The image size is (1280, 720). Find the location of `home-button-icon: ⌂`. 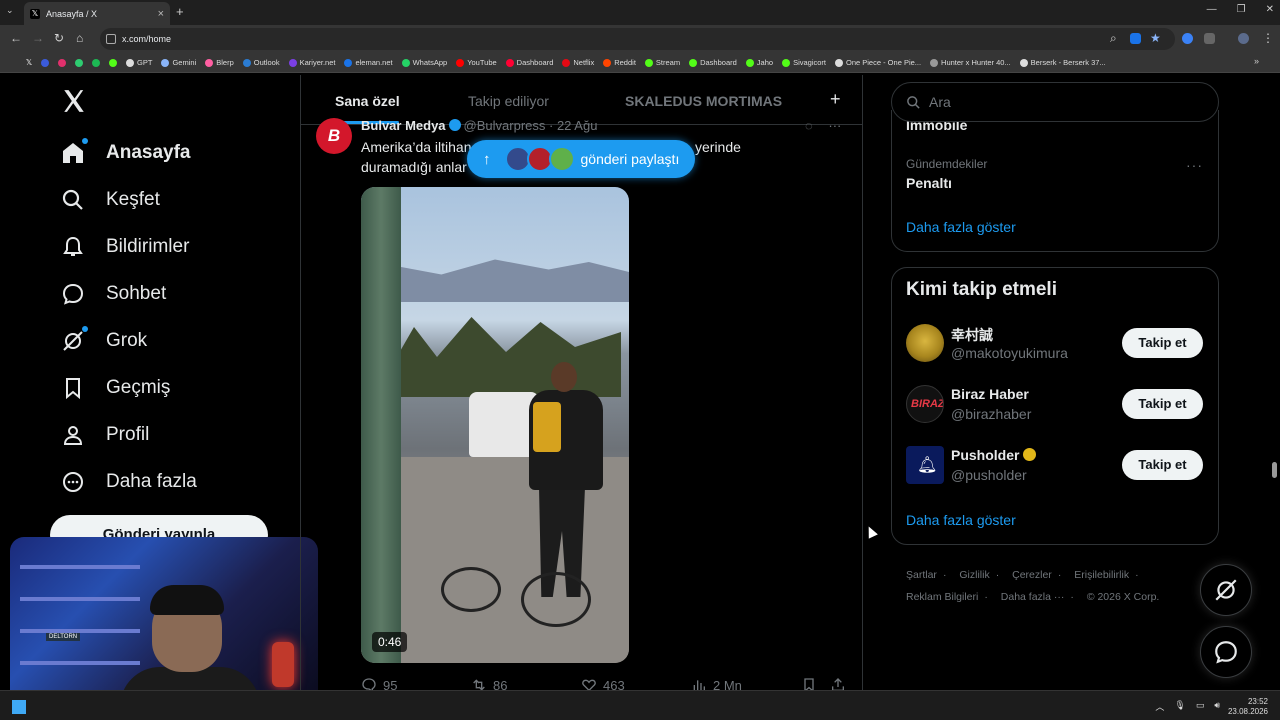

home-button-icon: ⌂ is located at coordinates (79, 38).